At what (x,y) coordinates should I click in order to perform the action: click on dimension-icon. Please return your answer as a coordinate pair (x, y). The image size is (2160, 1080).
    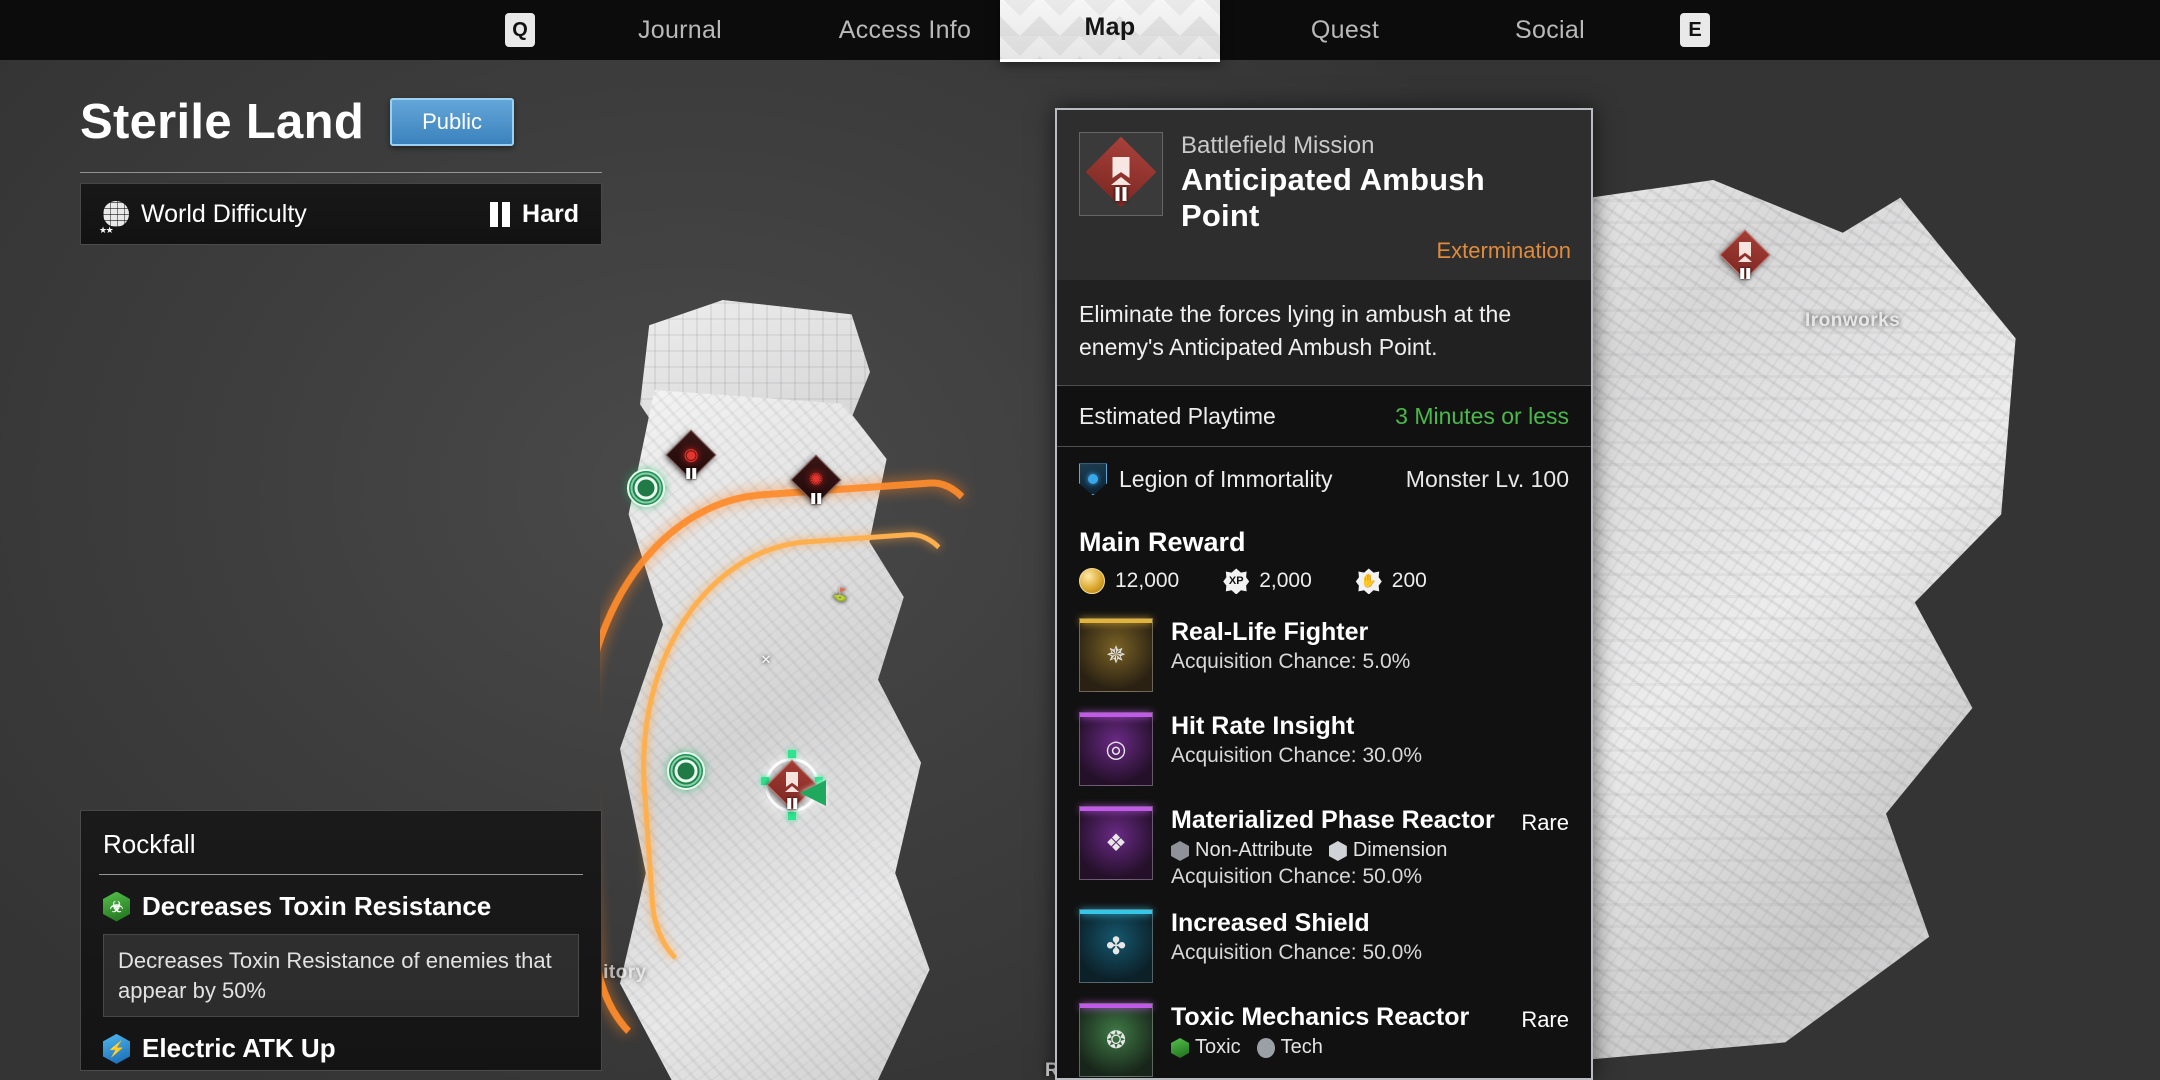
    Looking at the image, I should click on (1337, 850).